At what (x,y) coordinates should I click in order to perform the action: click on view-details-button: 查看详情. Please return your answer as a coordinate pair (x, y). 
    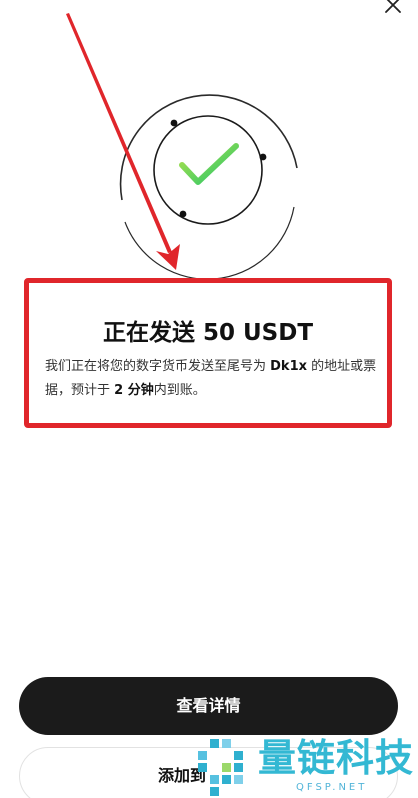
    Looking at the image, I should click on (208, 706).